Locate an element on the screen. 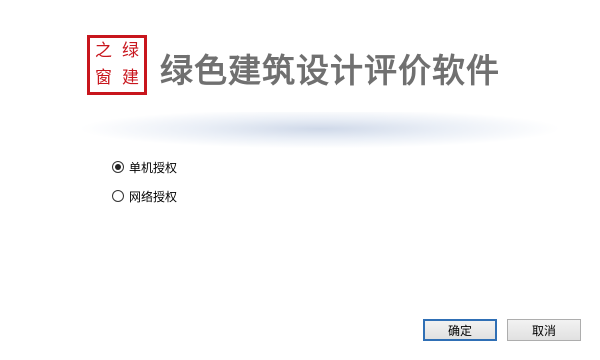 The width and height of the screenshot is (600, 360). app-title: 绿色建筑设计评价软件 is located at coordinates (330, 70).